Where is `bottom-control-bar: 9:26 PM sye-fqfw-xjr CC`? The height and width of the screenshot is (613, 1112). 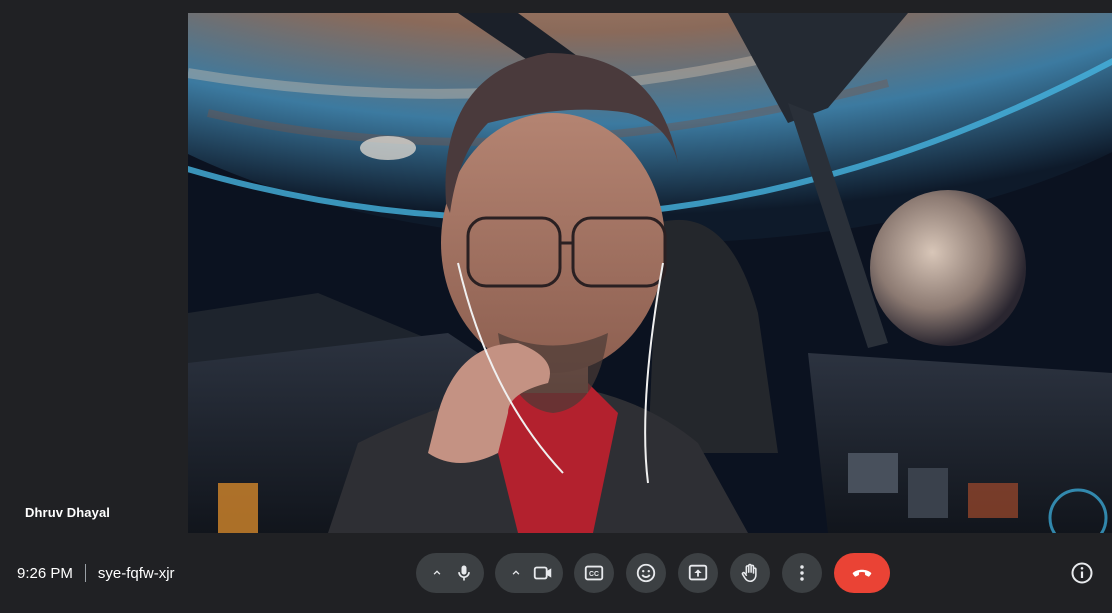 bottom-control-bar: 9:26 PM sye-fqfw-xjr CC is located at coordinates (556, 573).